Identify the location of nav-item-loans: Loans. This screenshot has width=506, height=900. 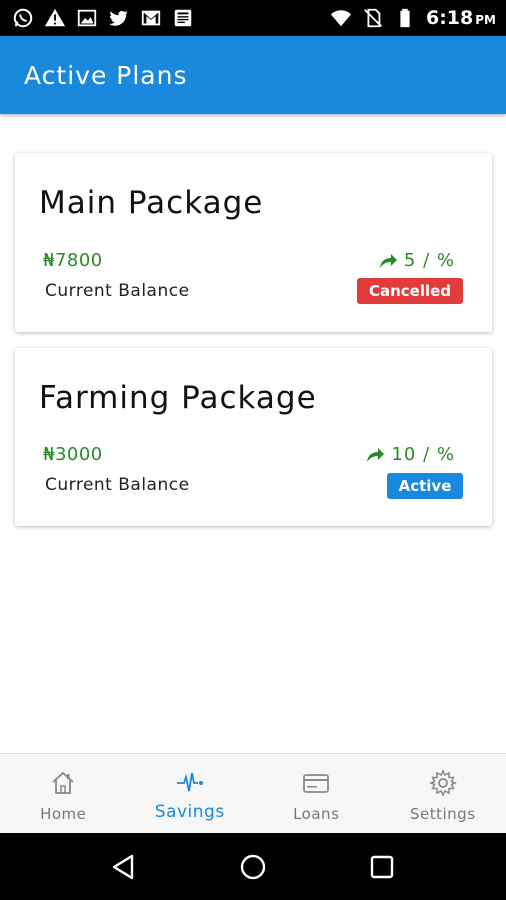
(316, 793).